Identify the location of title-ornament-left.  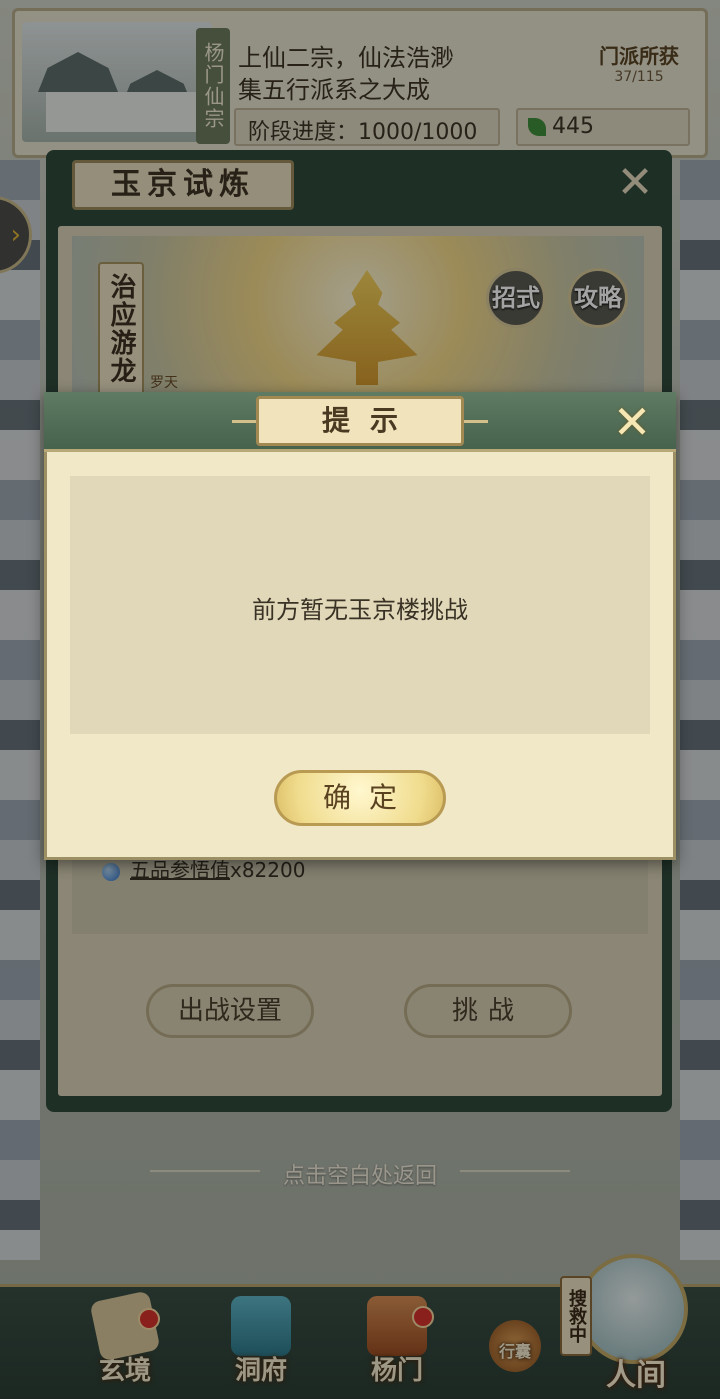
(245, 421).